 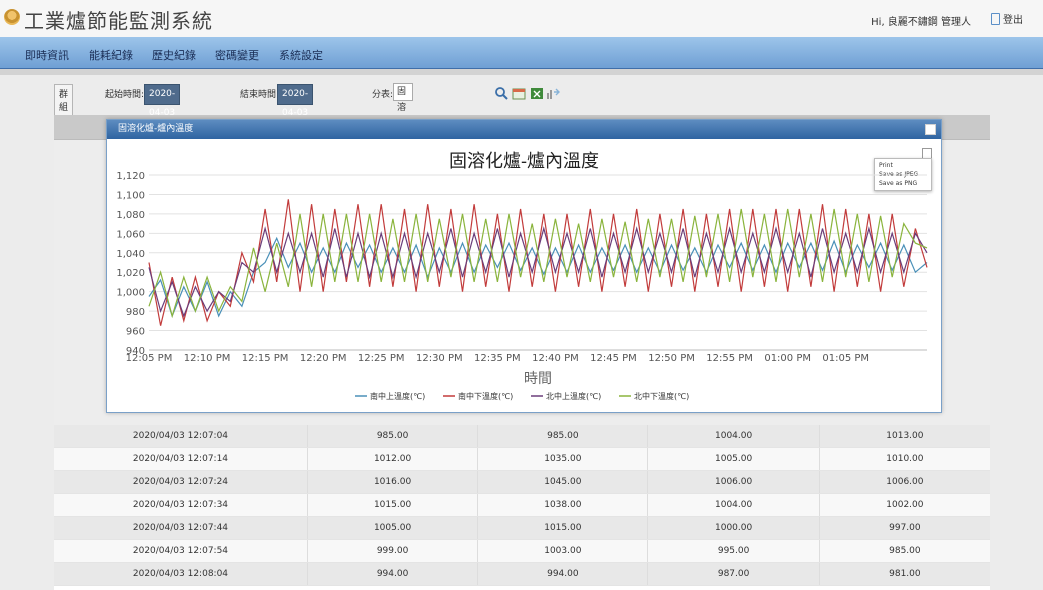 I want to click on nav-item-settings: 系統設定, so click(x=301, y=55).